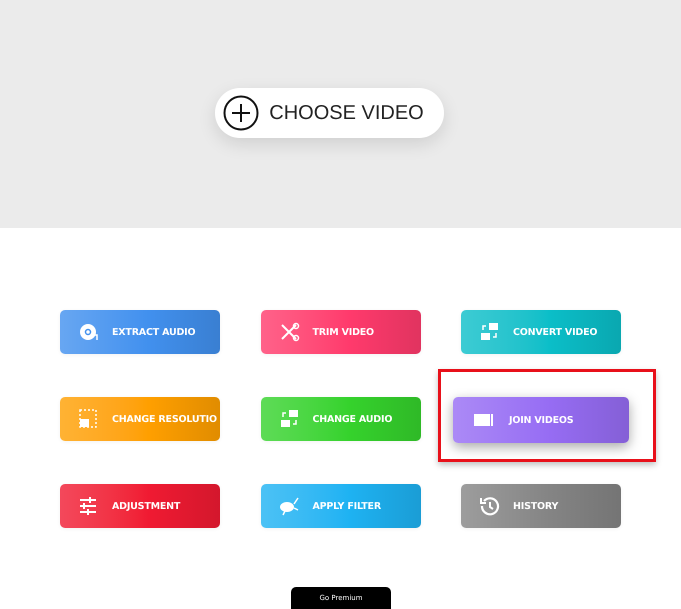 This screenshot has width=681, height=609. Describe the element at coordinates (340, 506) in the screenshot. I see `tool-button: APPLY FILTER` at that location.